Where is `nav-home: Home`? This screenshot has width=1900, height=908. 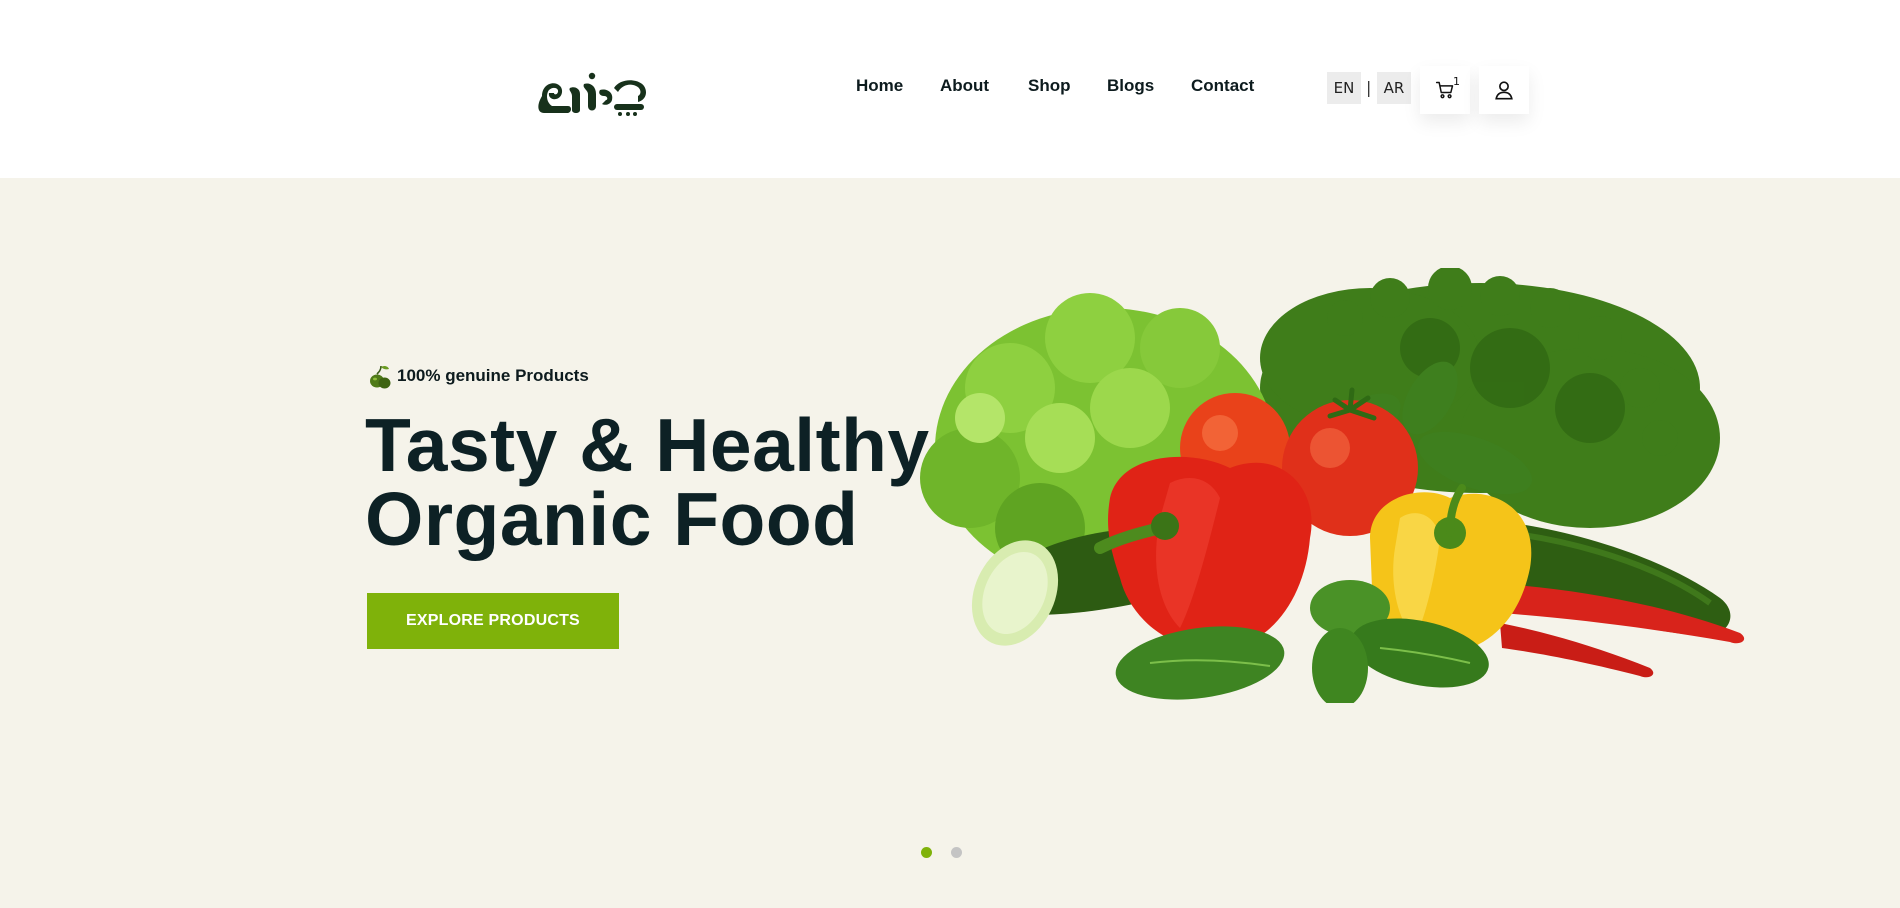 nav-home: Home is located at coordinates (879, 86).